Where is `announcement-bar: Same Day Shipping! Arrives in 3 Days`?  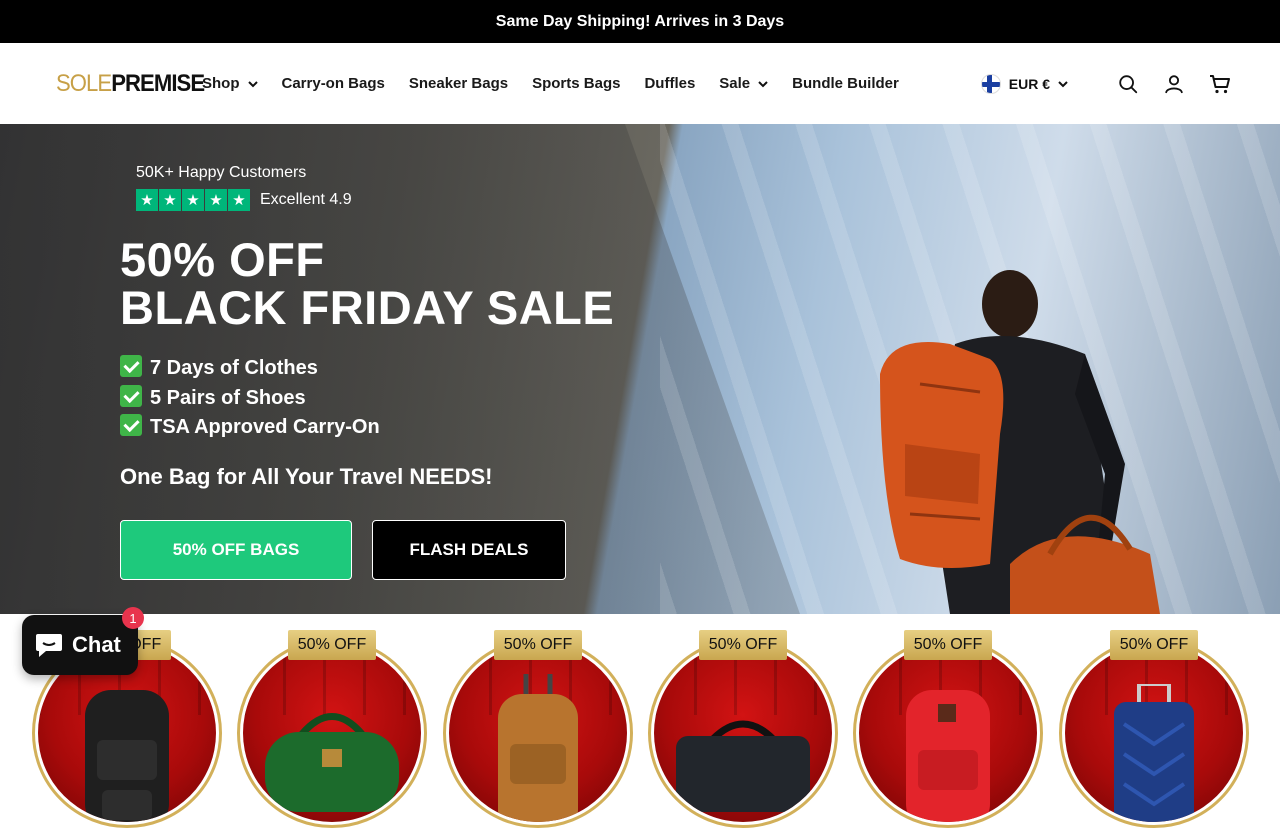
announcement-bar: Same Day Shipping! Arrives in 3 Days is located at coordinates (640, 21).